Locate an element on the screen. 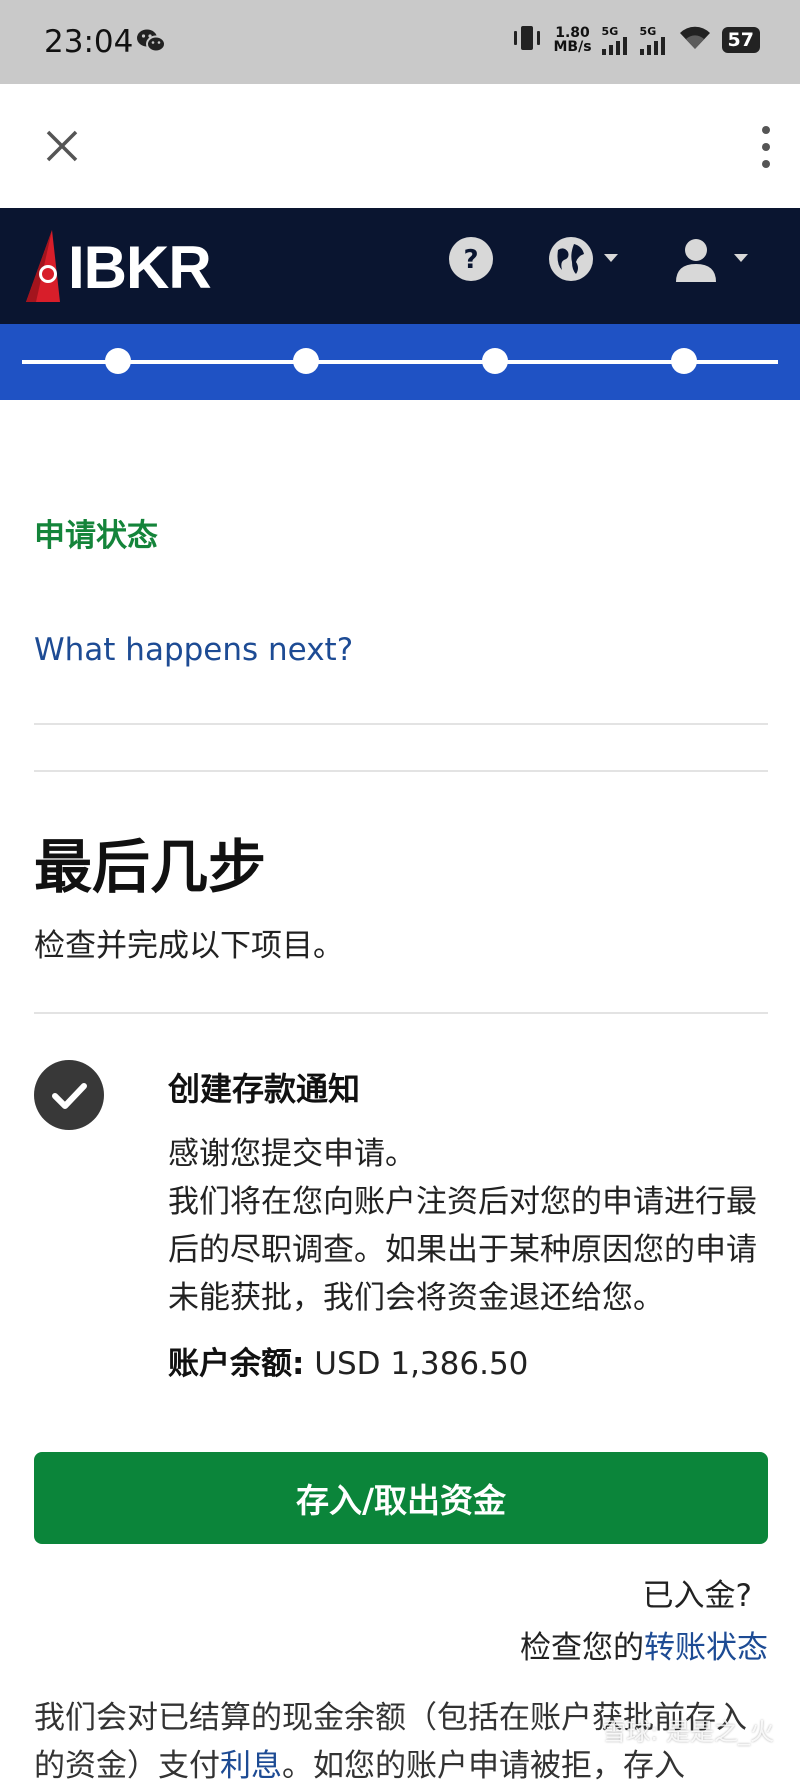  task-body-line-1: 感谢您提交申请。 is located at coordinates (292, 1154).